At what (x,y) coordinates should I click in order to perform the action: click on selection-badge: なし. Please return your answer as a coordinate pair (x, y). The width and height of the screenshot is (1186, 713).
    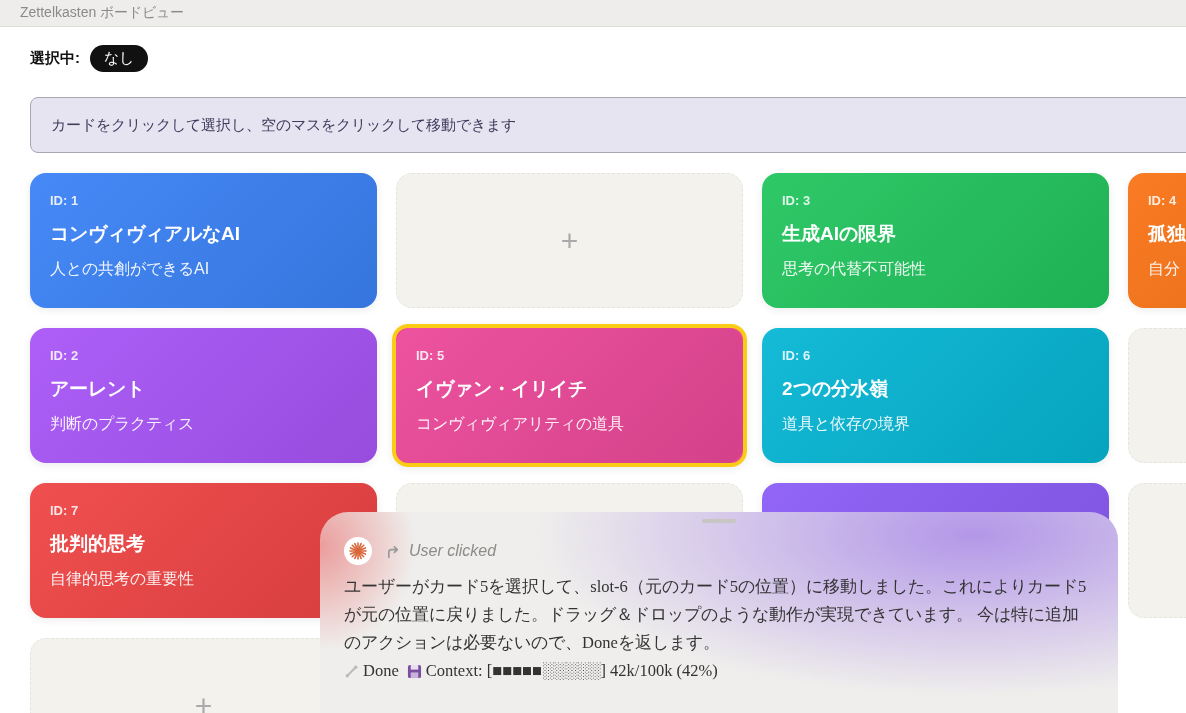
    Looking at the image, I should click on (119, 58).